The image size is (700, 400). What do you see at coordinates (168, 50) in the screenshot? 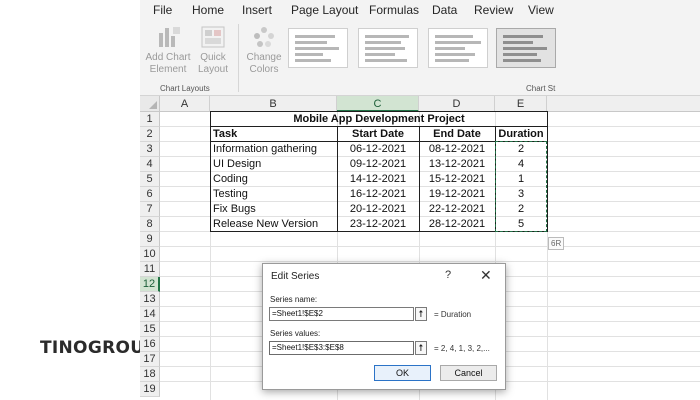
I see `add-chart-element-button: Add Chart Element` at bounding box center [168, 50].